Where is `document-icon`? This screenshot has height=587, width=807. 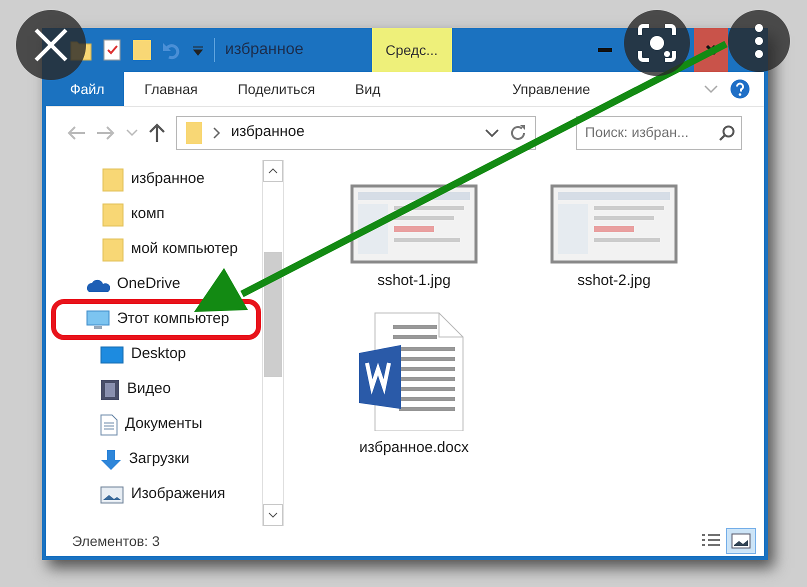 document-icon is located at coordinates (109, 425).